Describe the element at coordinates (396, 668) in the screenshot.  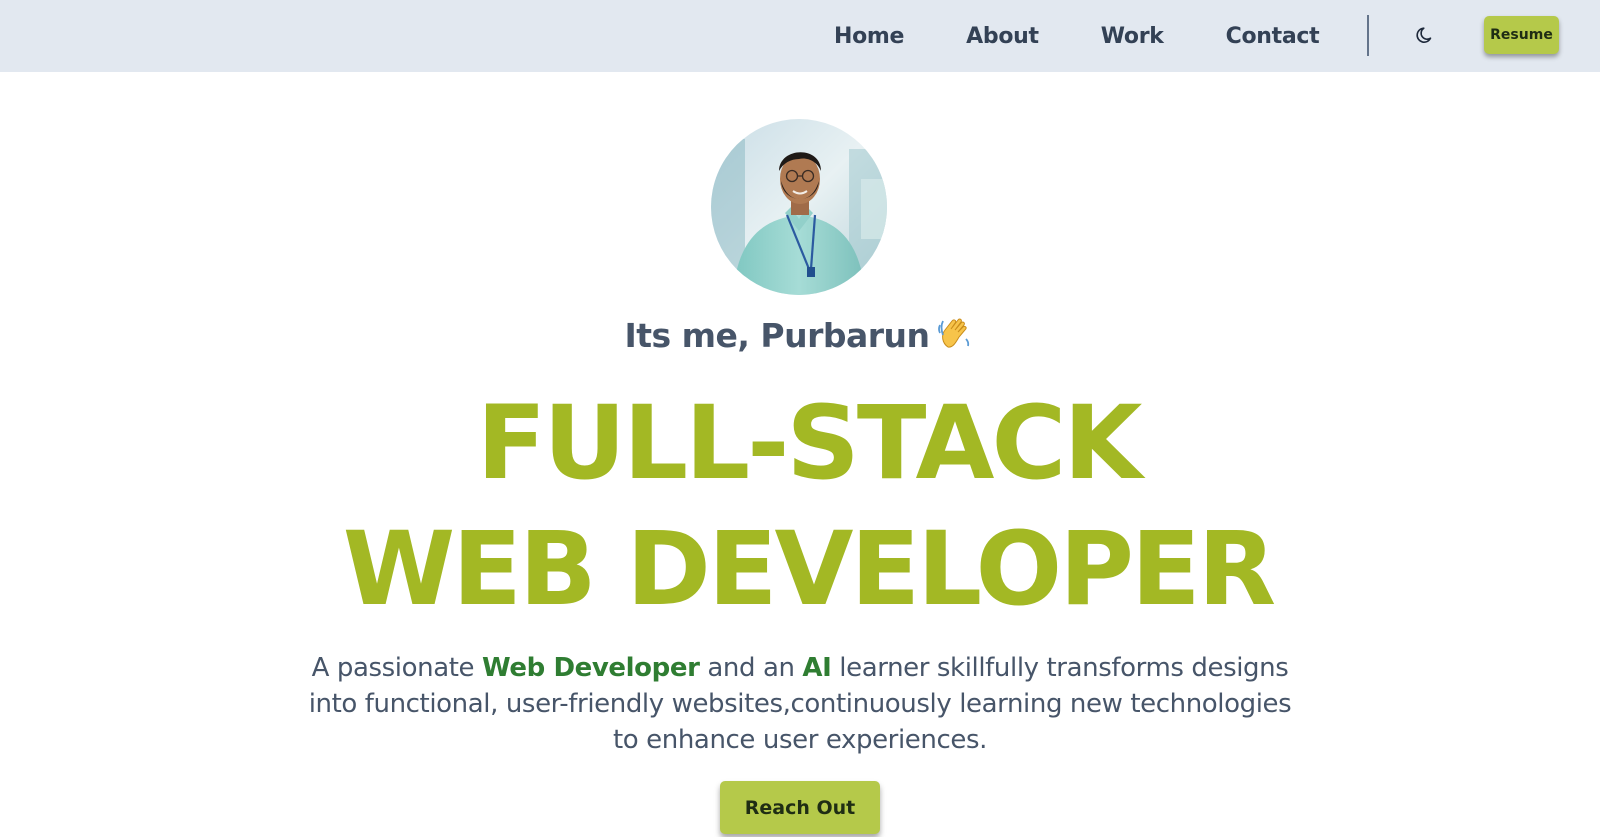
I see `description-part-1: A passionate` at that location.